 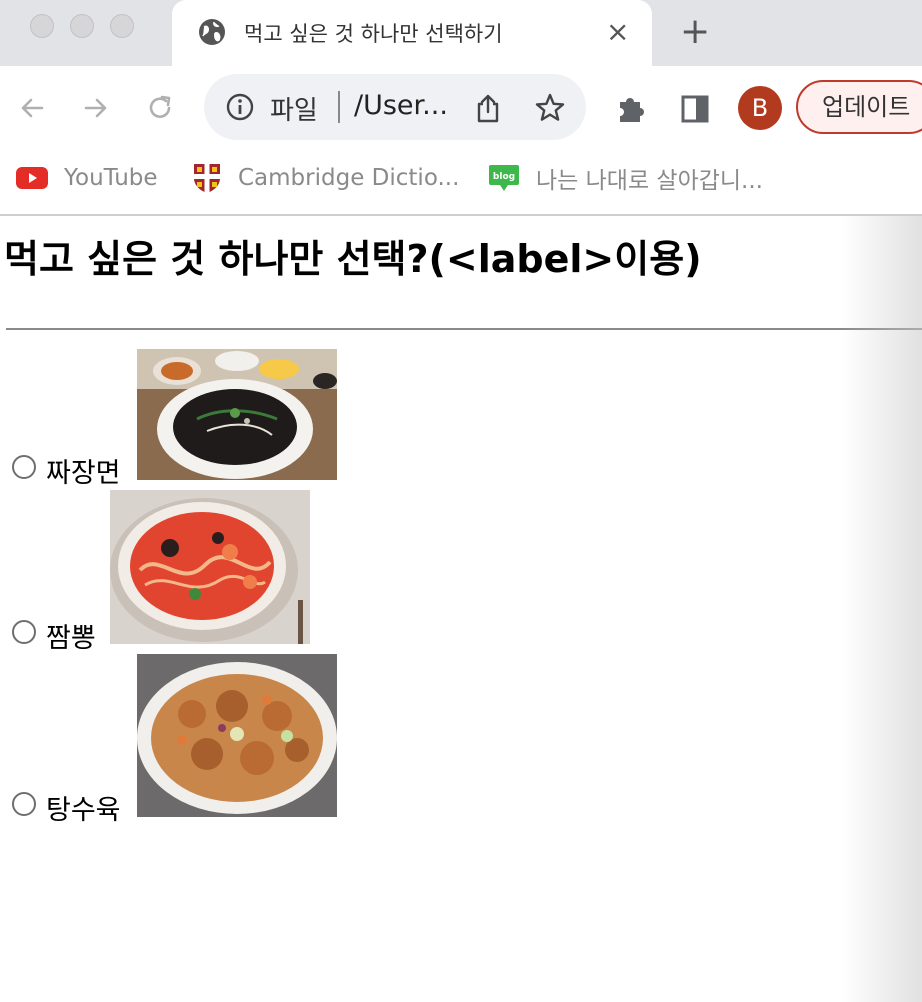 I want to click on blog-badge-text: blog, so click(x=504, y=177).